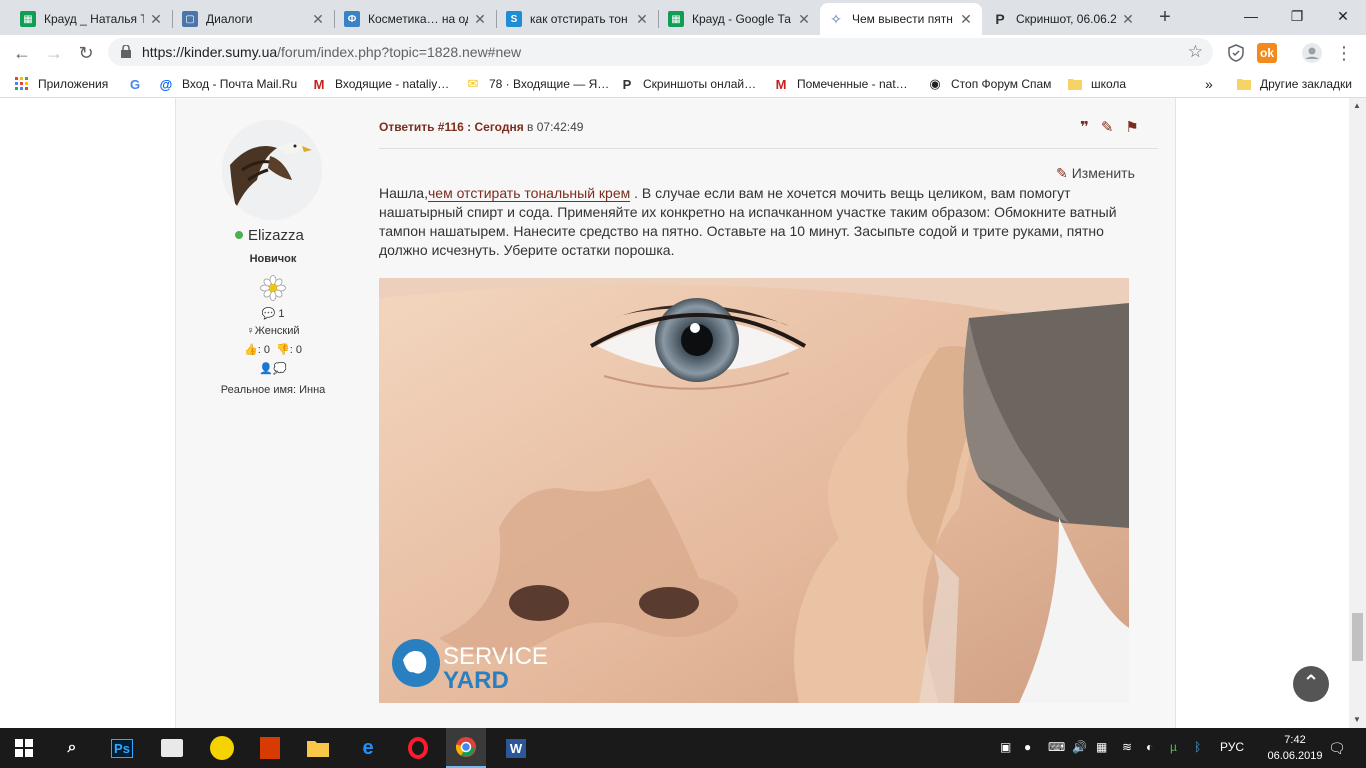  Describe the element at coordinates (22, 53) in the screenshot. I see `back-icon: ←` at that location.